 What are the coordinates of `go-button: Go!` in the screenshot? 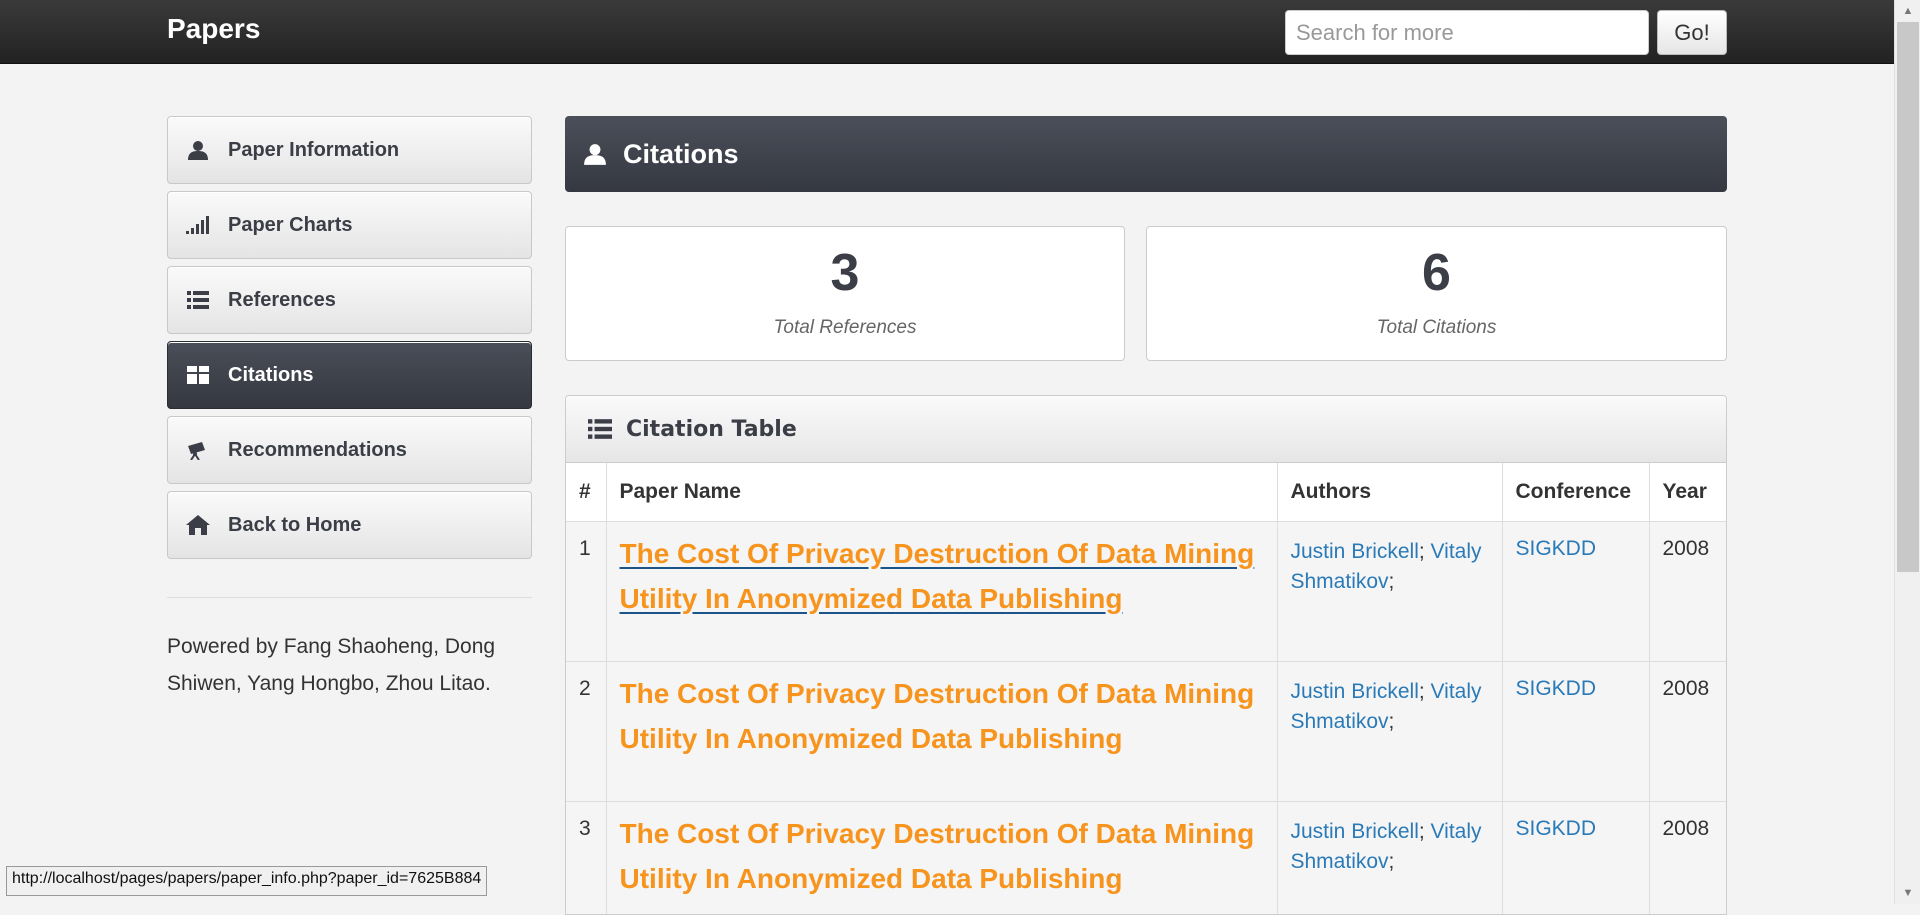 It's located at (1692, 32).